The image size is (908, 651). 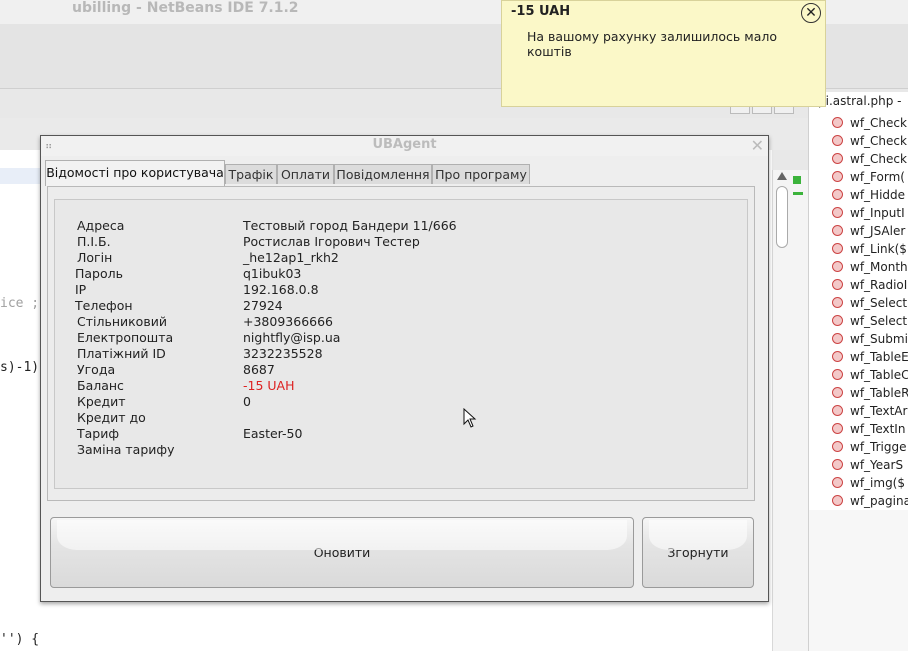 What do you see at coordinates (96, 369) in the screenshot?
I see `info-label: Угода` at bounding box center [96, 369].